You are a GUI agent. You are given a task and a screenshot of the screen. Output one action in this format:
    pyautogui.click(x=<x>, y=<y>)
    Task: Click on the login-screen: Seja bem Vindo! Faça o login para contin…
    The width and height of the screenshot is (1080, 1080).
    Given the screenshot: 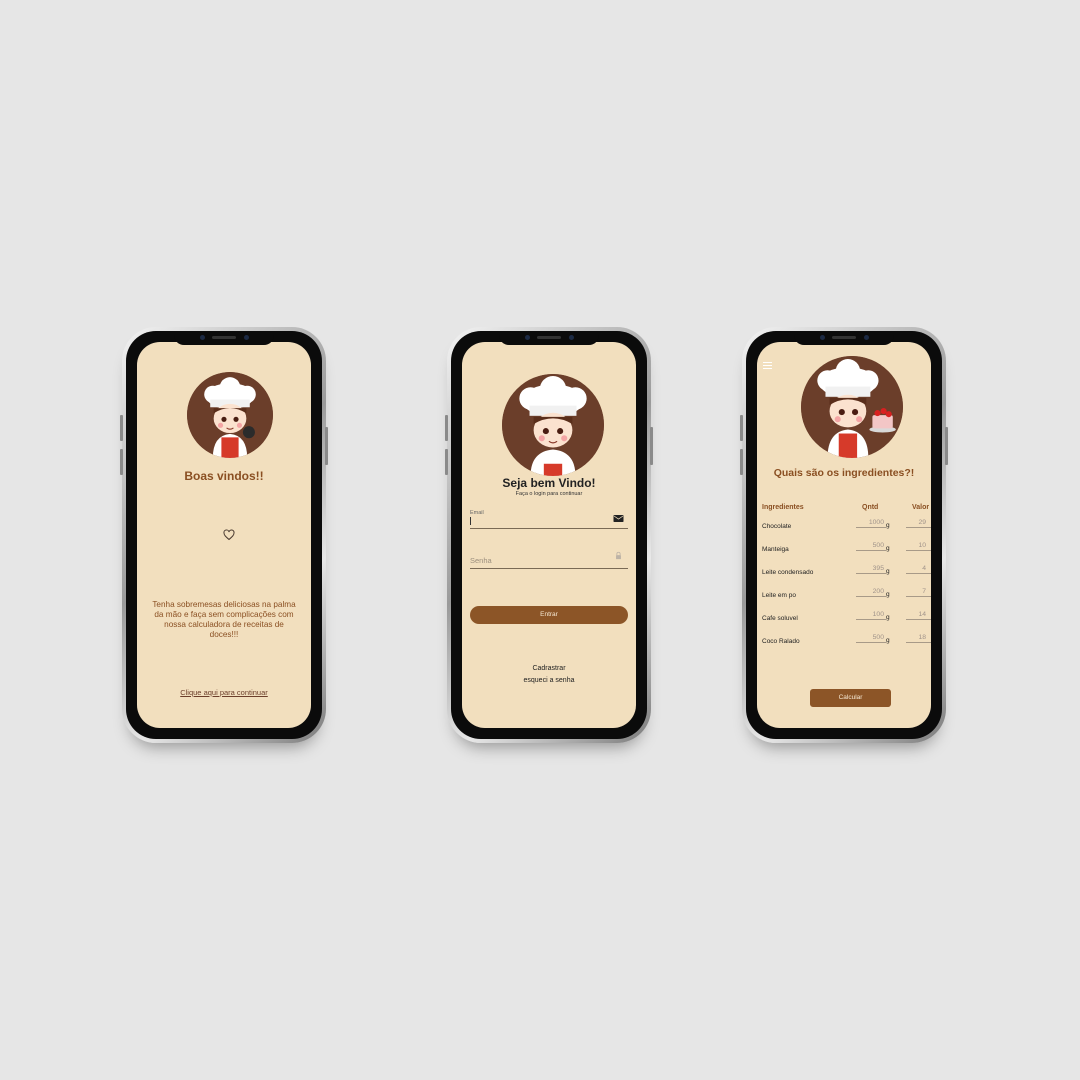 What is the action you would take?
    pyautogui.click(x=549, y=535)
    